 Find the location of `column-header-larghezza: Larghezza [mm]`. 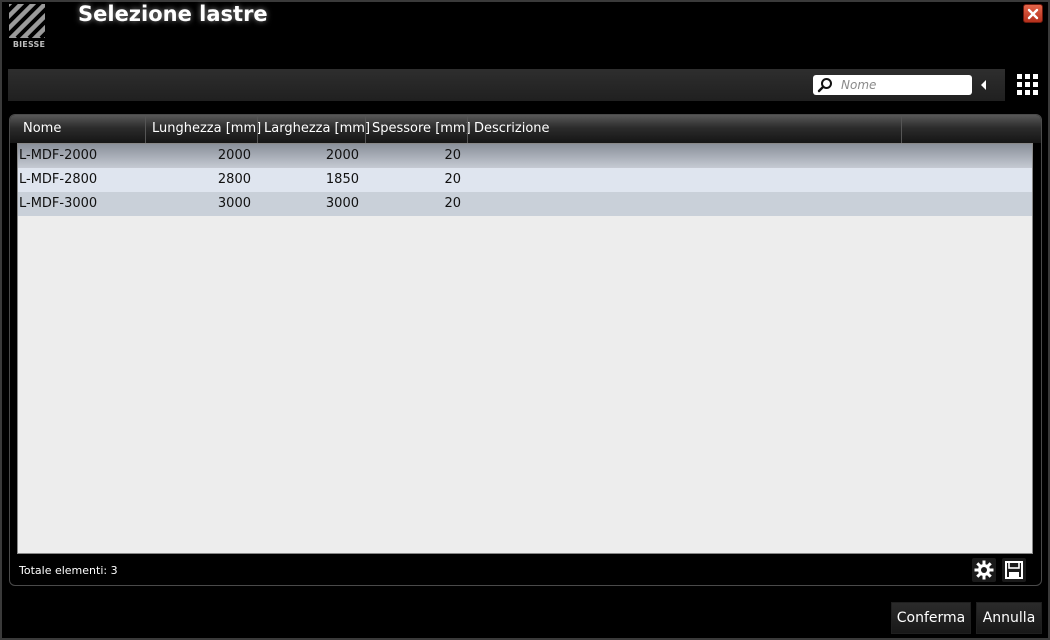

column-header-larghezza: Larghezza [mm] is located at coordinates (313, 129).